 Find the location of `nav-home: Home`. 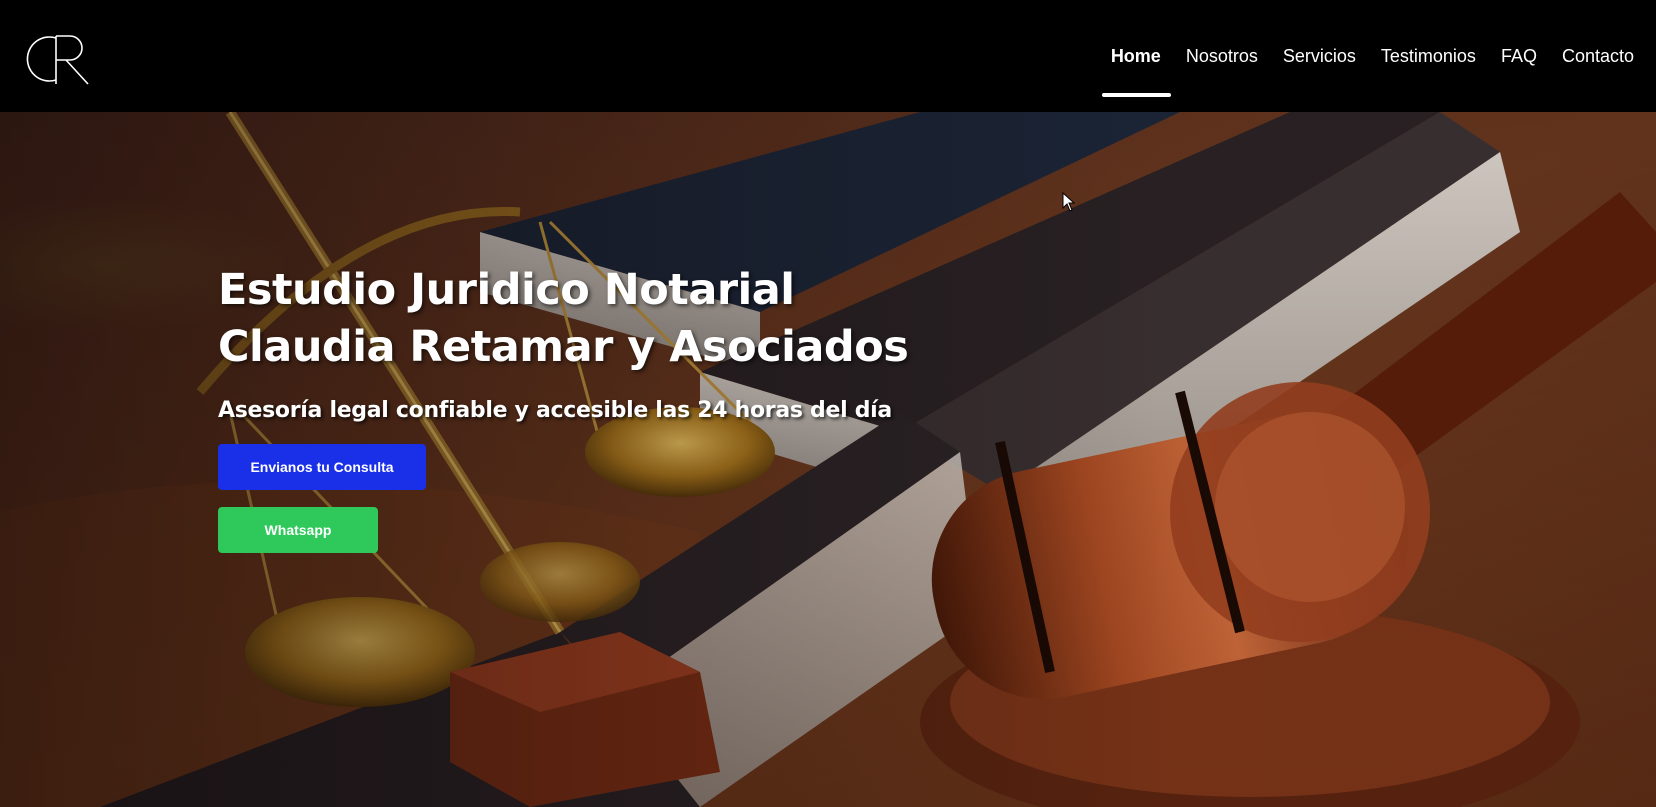

nav-home: Home is located at coordinates (1136, 56).